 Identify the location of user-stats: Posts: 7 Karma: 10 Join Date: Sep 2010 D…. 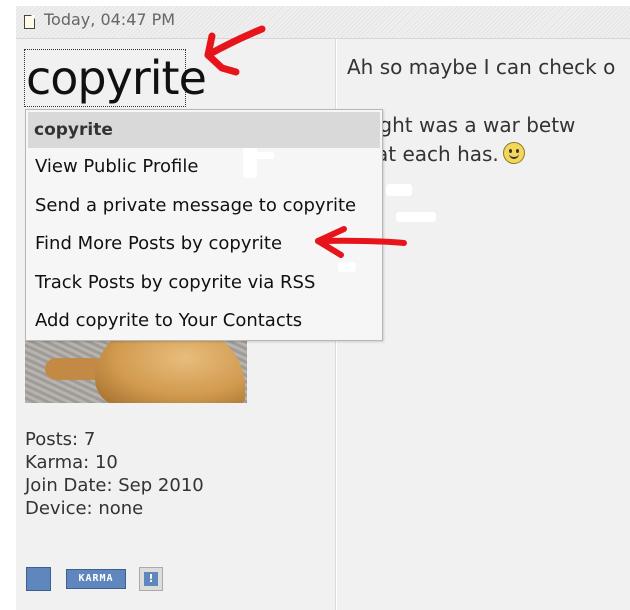
(114, 474).